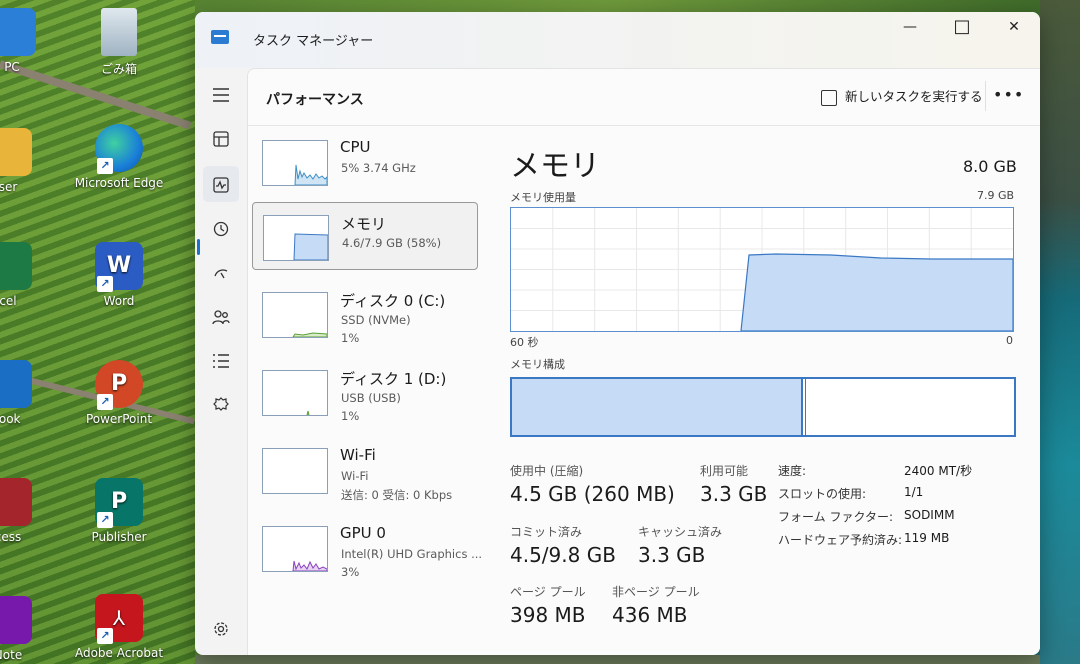  What do you see at coordinates (734, 494) in the screenshot?
I see `available-value: 3.3 GB` at bounding box center [734, 494].